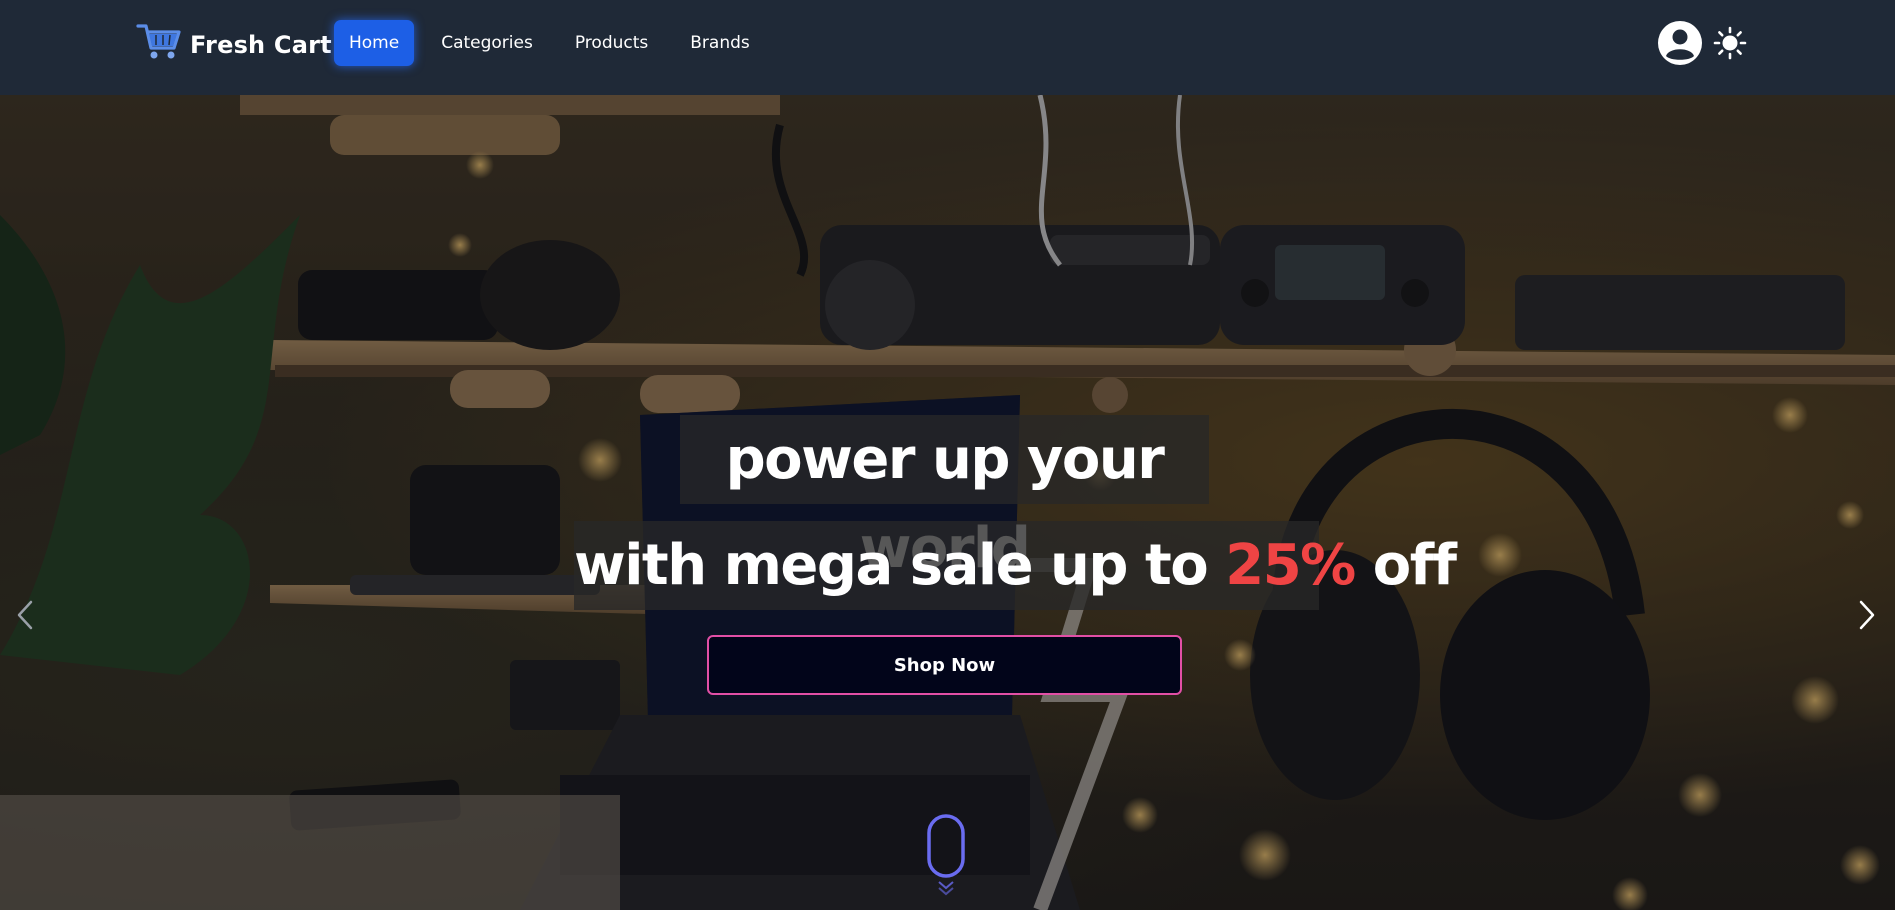  I want to click on chevron-left-icon, so click(25, 615).